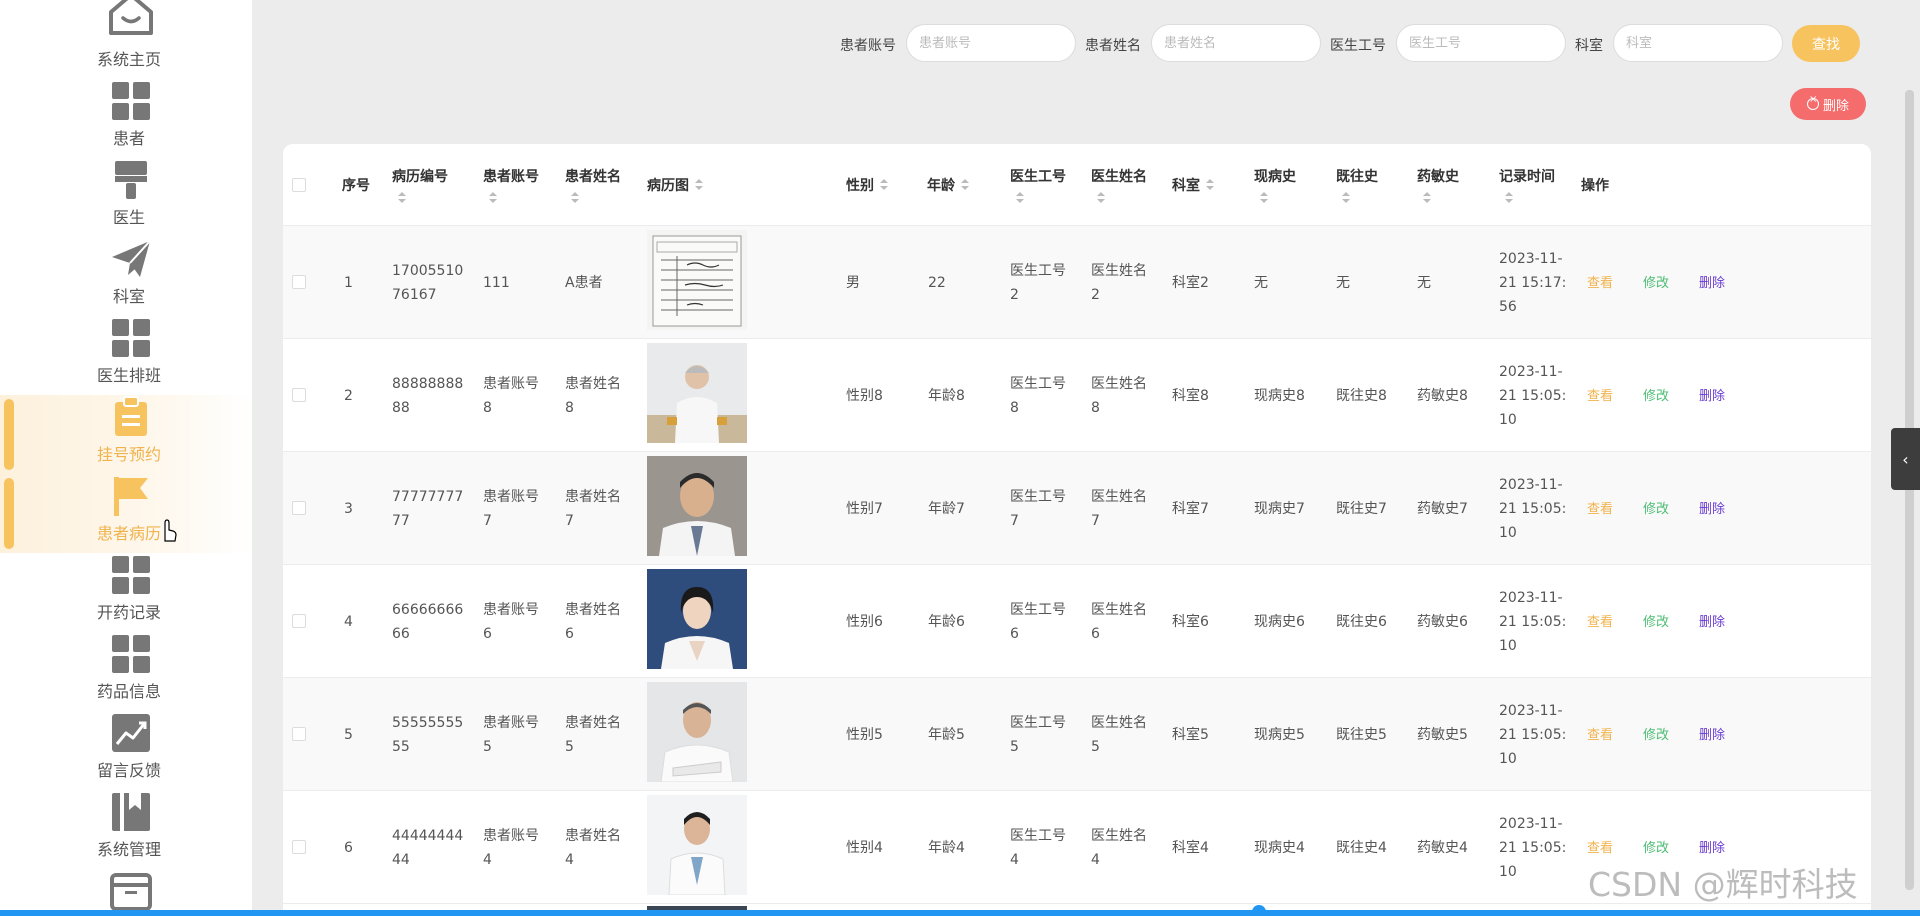 This screenshot has height=916, width=1920. I want to click on col-allergy-history: 药敏史, so click(1438, 185).